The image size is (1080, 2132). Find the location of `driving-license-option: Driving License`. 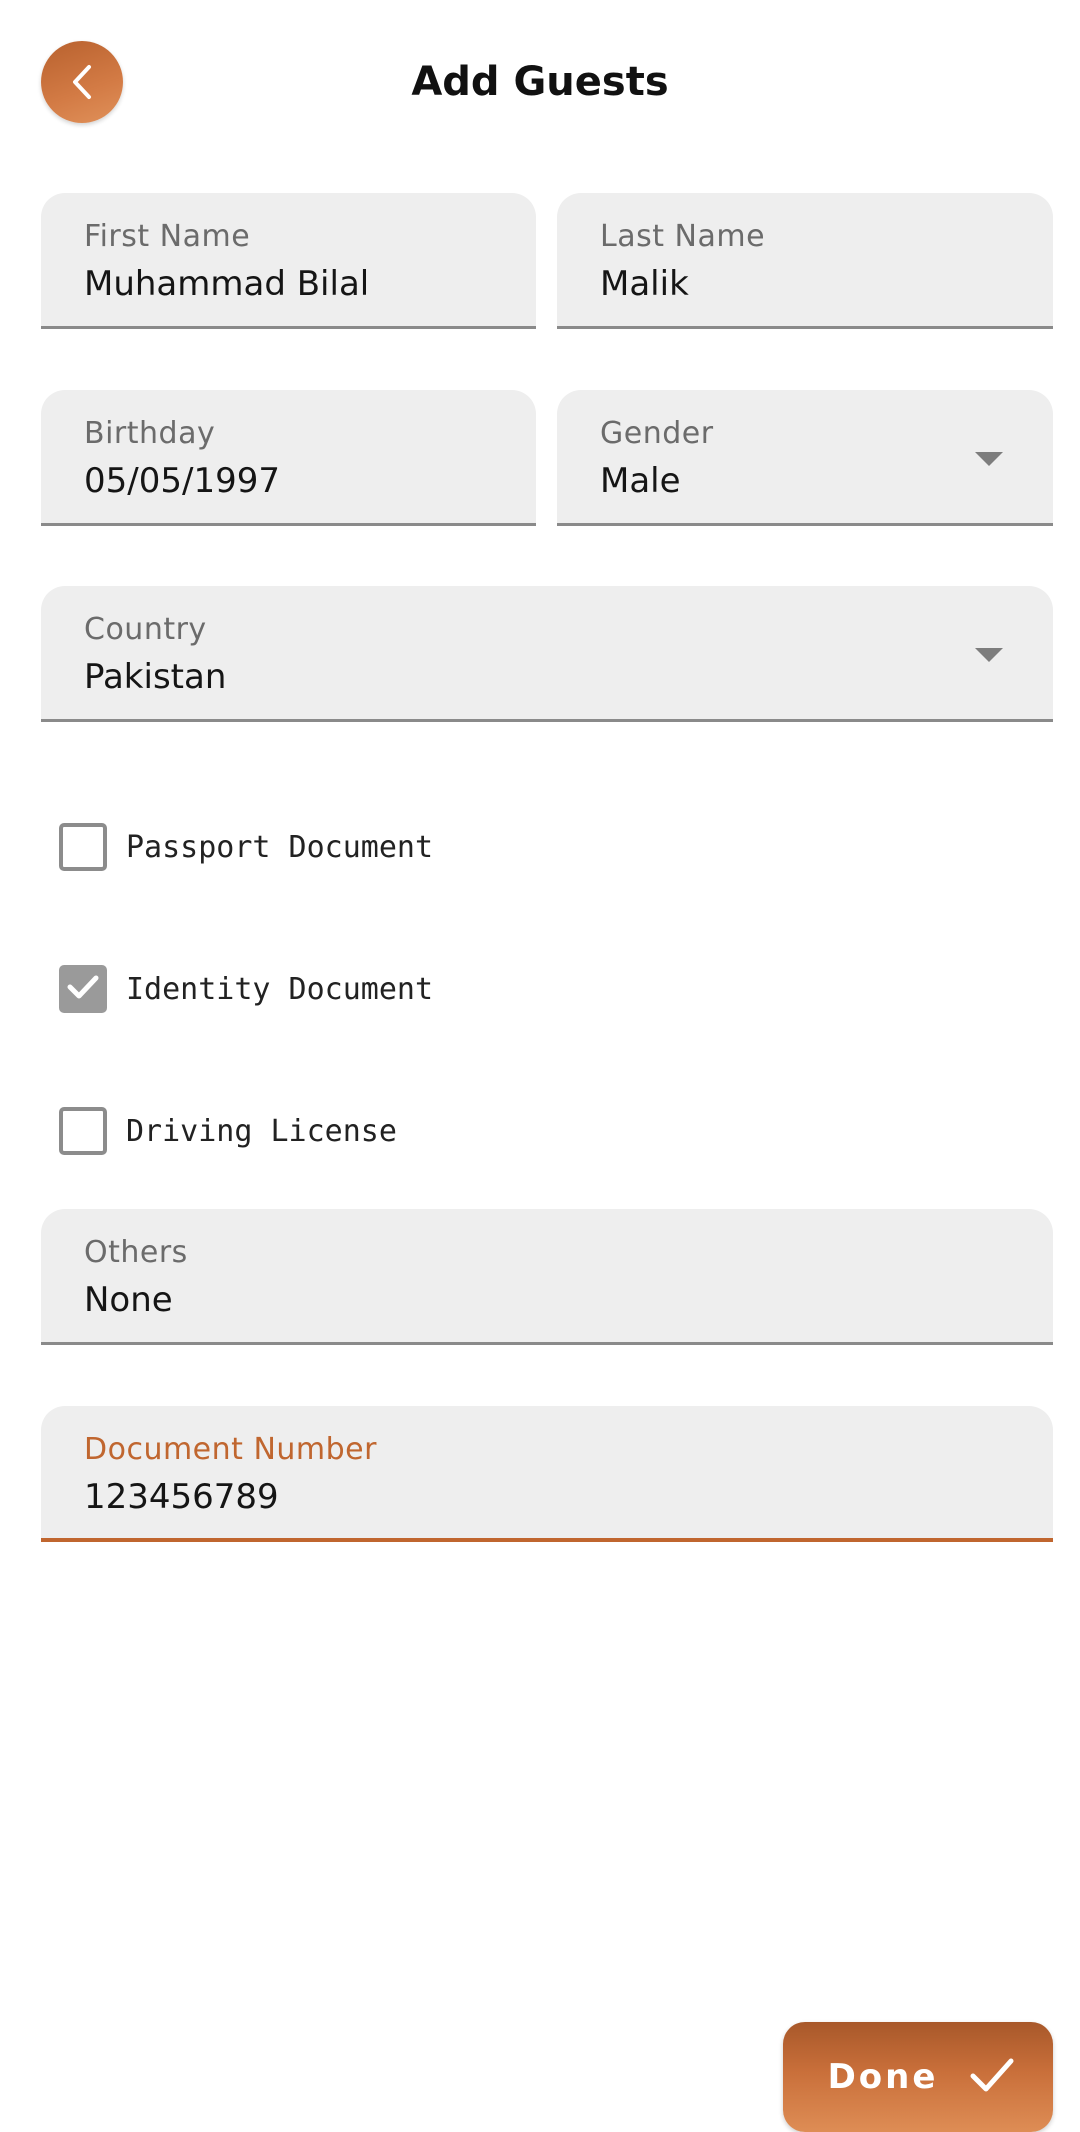

driving-license-option: Driving License is located at coordinates (228, 1131).